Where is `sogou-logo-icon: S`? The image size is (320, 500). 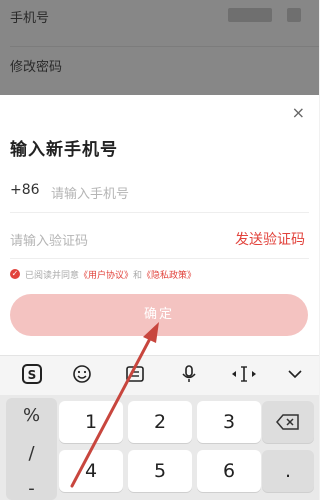
sogou-logo-icon: S is located at coordinates (32, 374).